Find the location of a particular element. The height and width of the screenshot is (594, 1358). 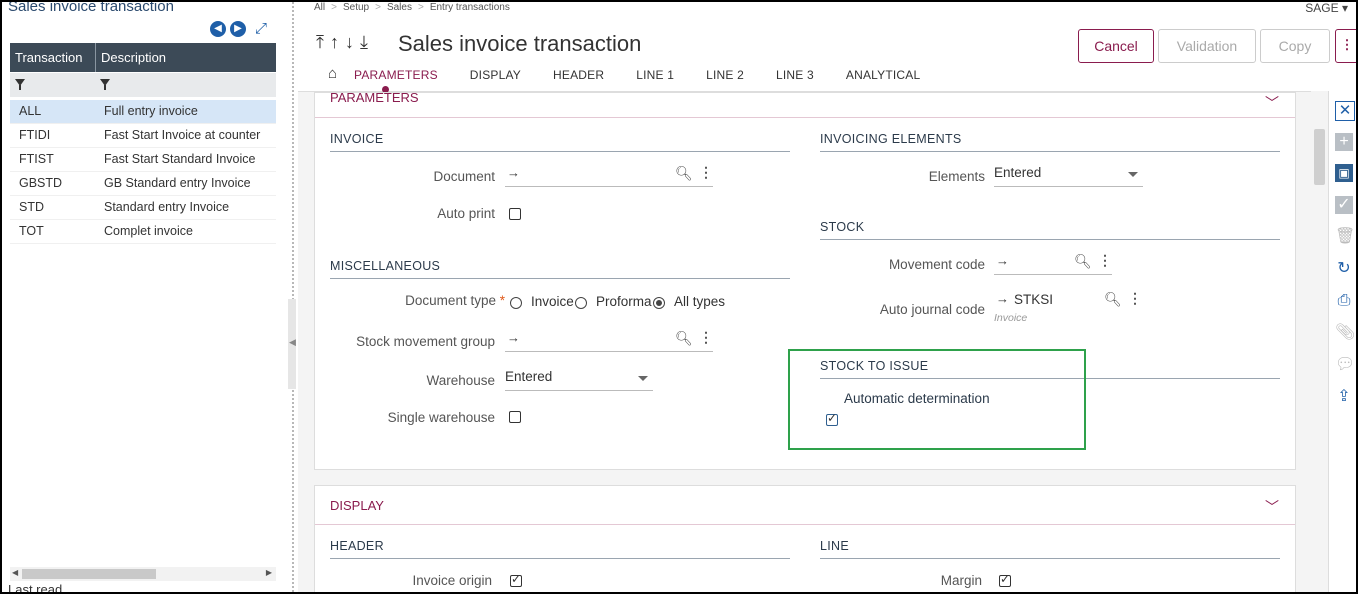

vertical-scrollbar is located at coordinates (1319, 341).